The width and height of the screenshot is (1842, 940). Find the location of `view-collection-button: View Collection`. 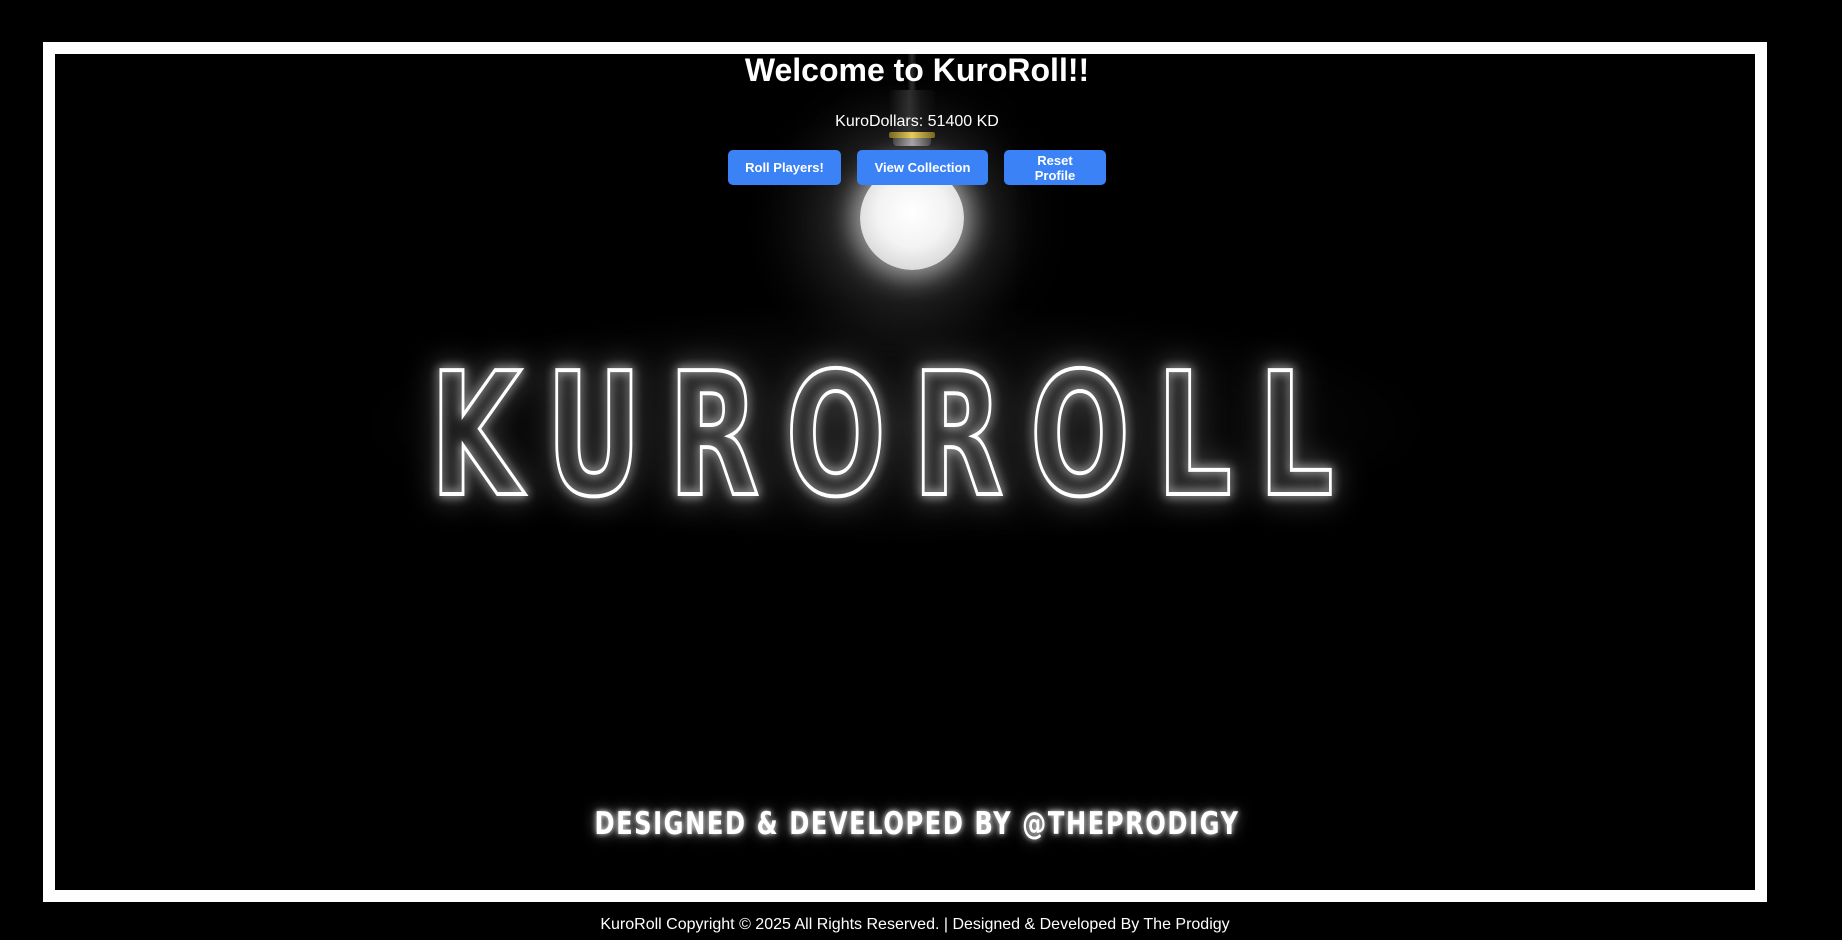

view-collection-button: View Collection is located at coordinates (922, 167).